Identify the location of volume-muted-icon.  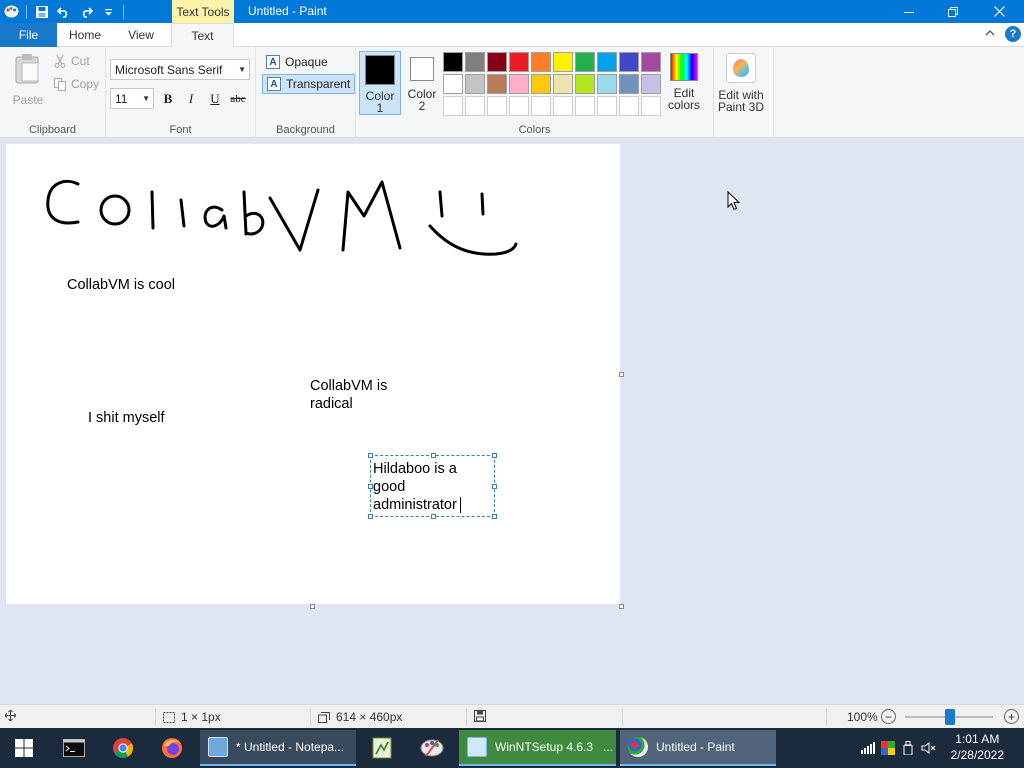
(929, 748).